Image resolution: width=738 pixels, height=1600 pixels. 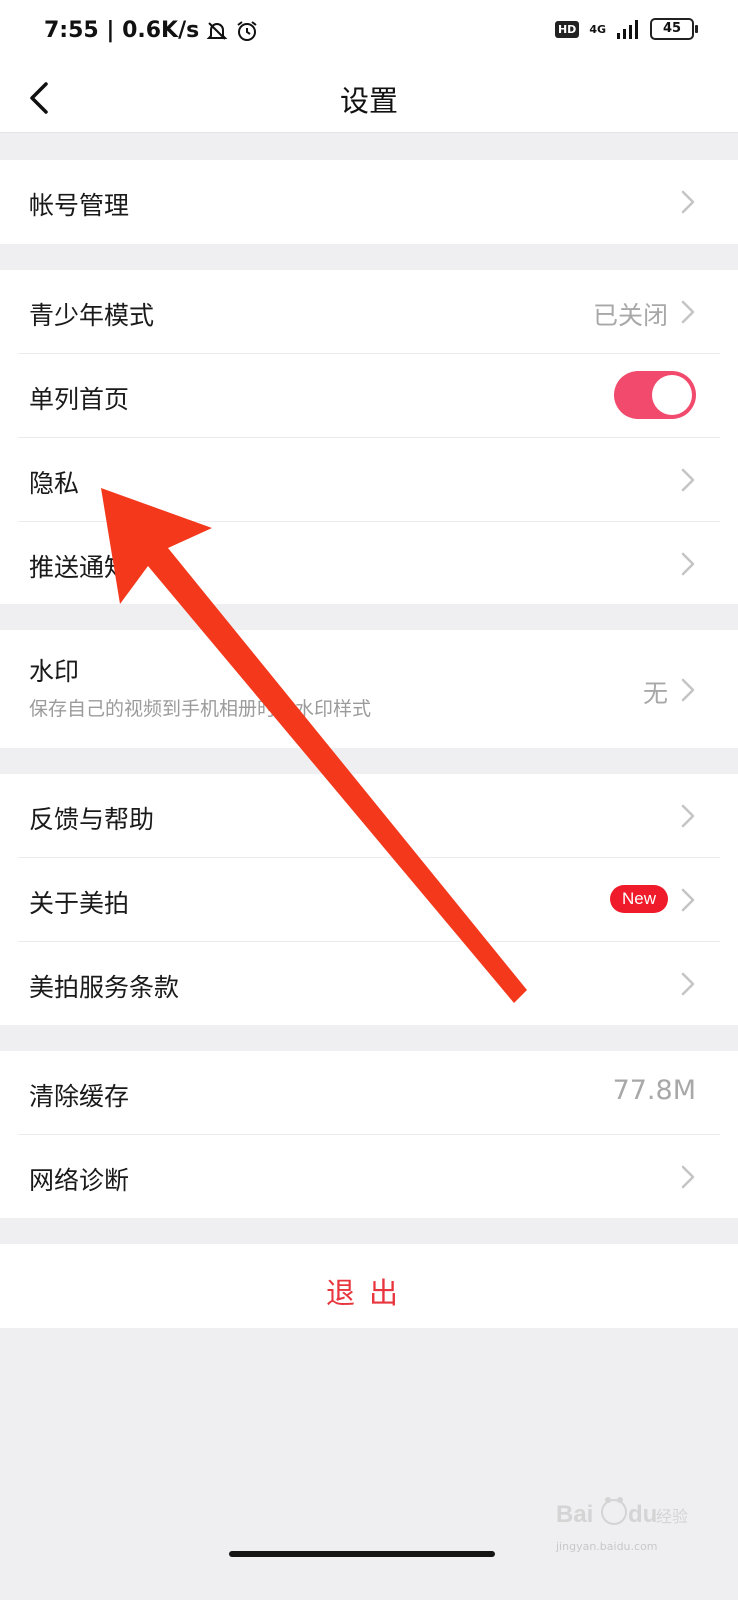 I want to click on home-indicator, so click(x=362, y=1554).